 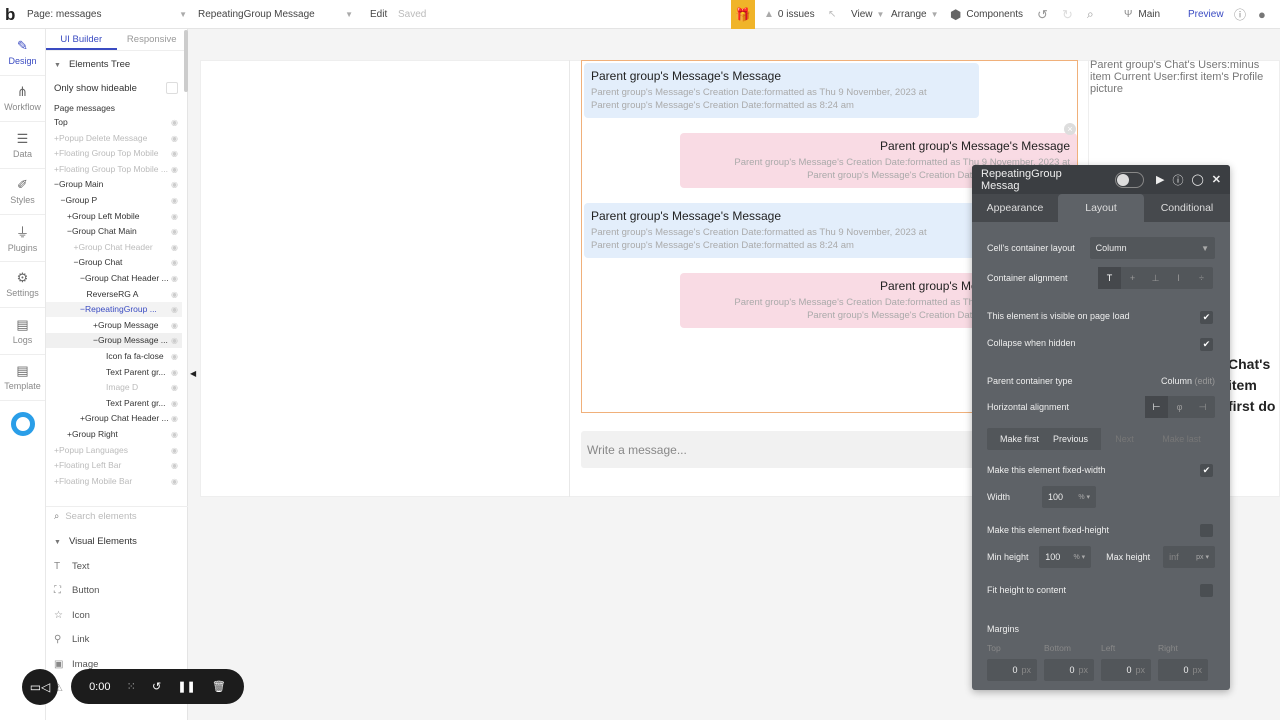 What do you see at coordinates (114, 356) in the screenshot?
I see `tree-item: Icon fa fa-close ◉` at bounding box center [114, 356].